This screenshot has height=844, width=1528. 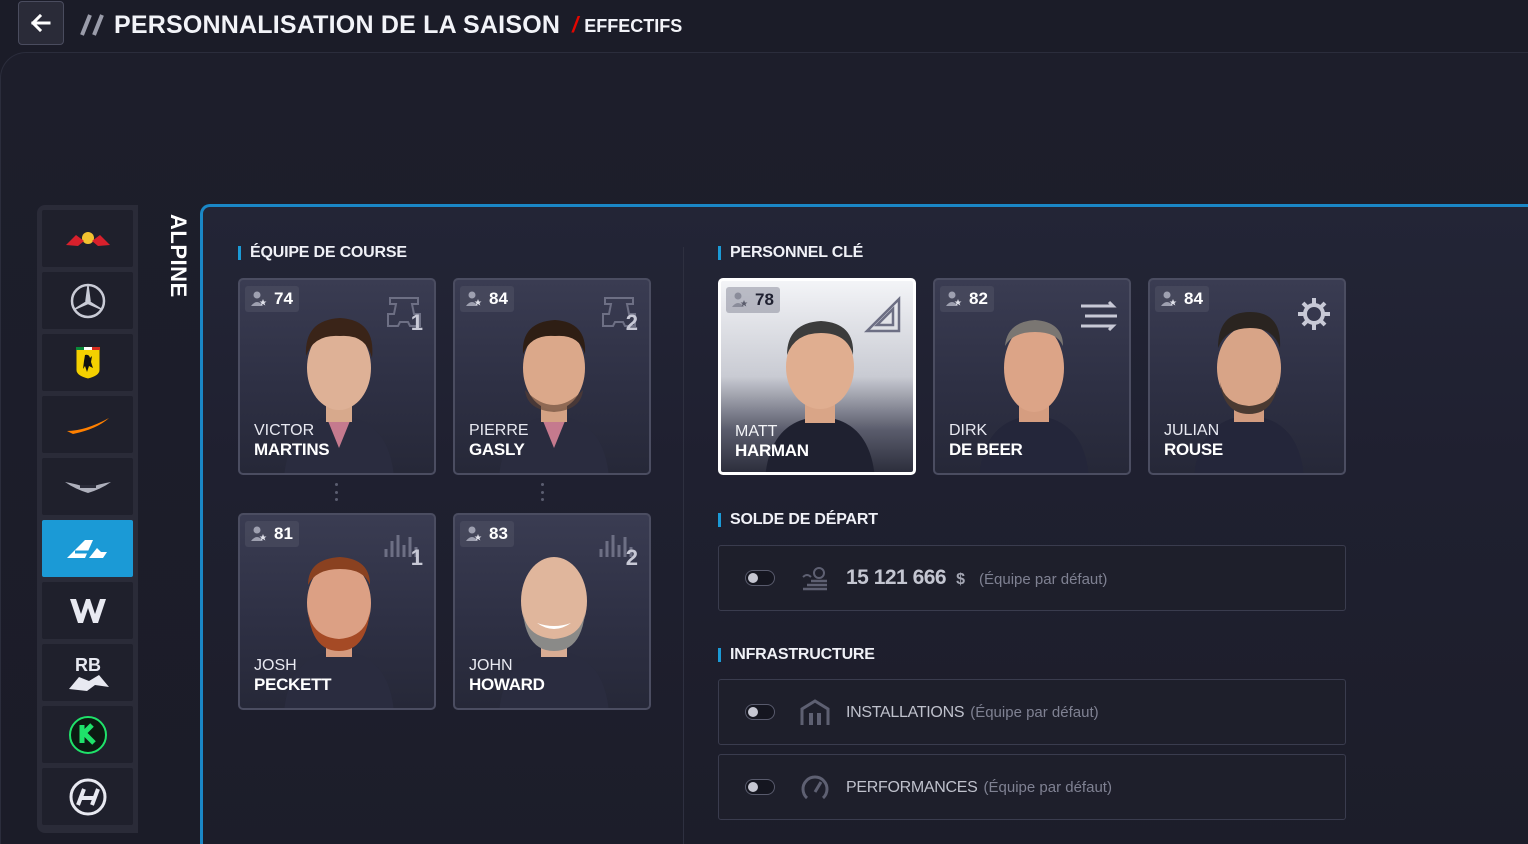 I want to click on racing-bulls-logo-icon: RB, so click(x=88, y=673).